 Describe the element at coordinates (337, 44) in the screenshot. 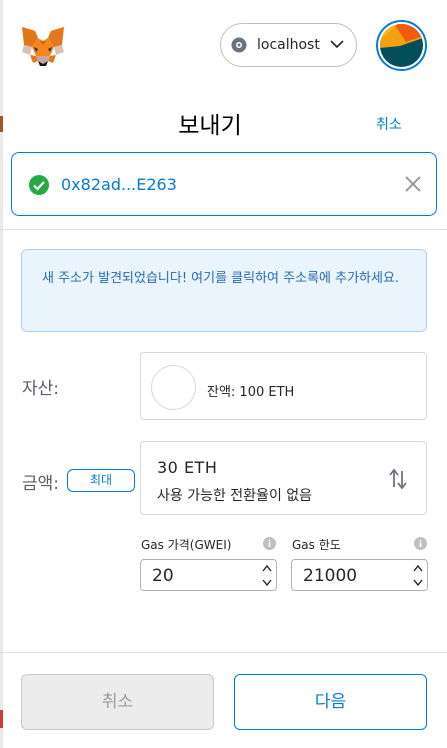

I see `chevron-down-icon` at that location.